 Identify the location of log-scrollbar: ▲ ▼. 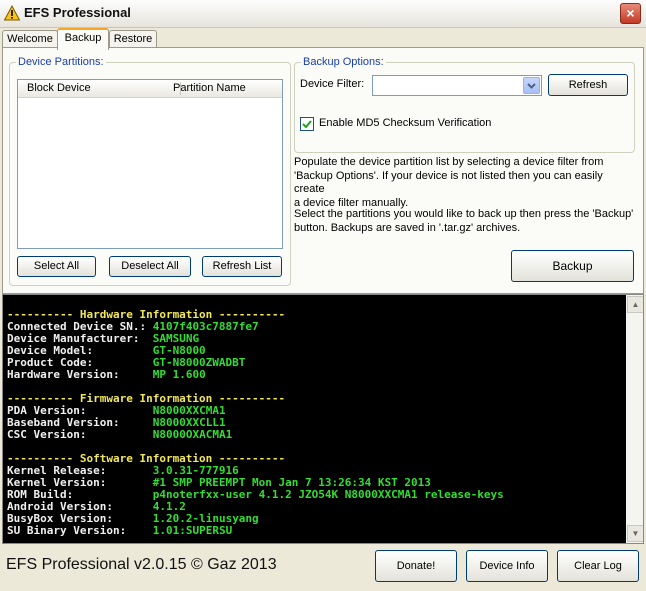
(634, 419).